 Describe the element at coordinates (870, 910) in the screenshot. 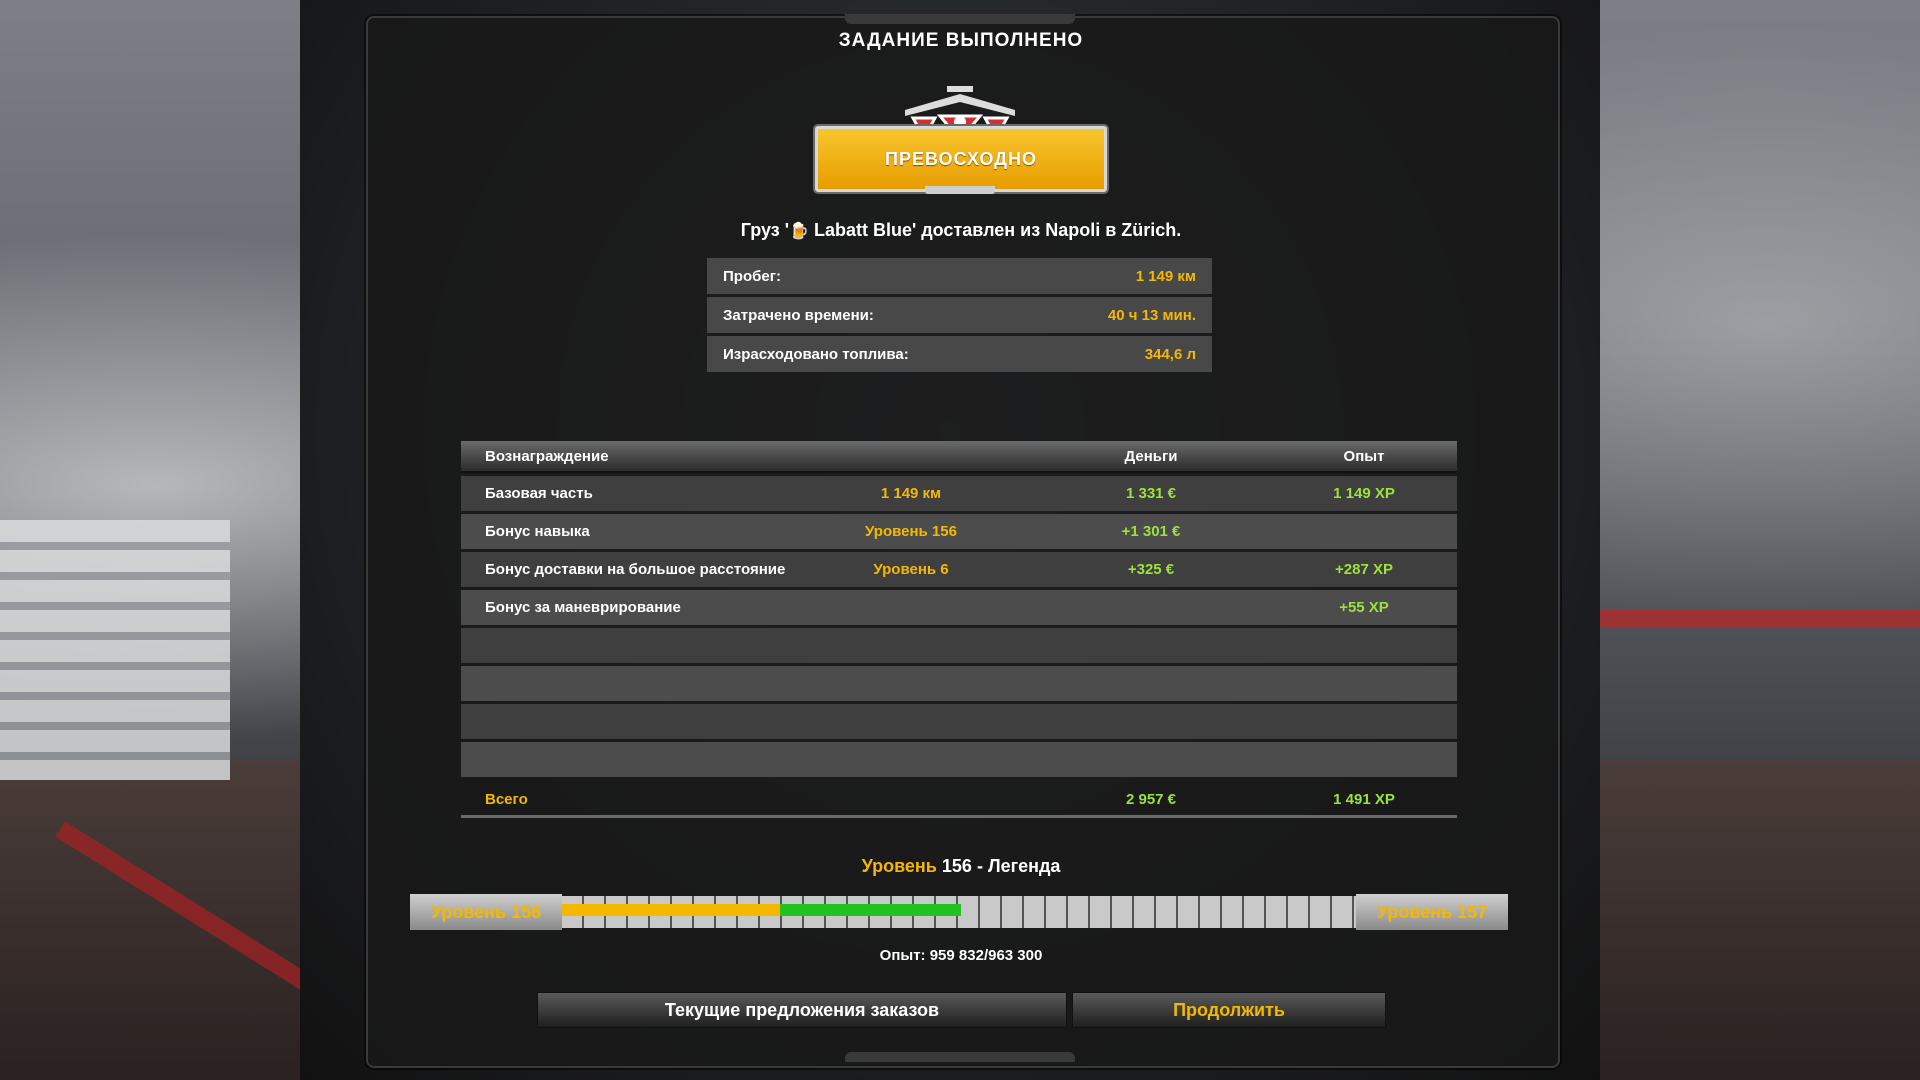

I see `level-fill-earned` at that location.